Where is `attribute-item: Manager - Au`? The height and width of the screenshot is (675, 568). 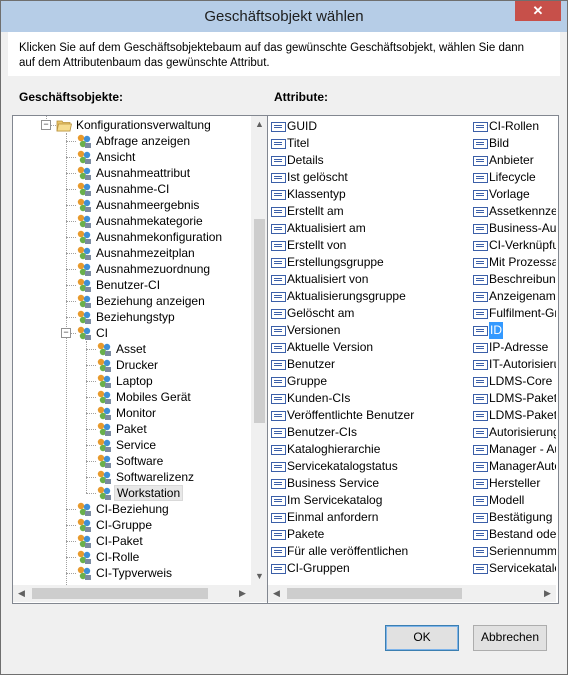 attribute-item: Manager - Au is located at coordinates (514, 449).